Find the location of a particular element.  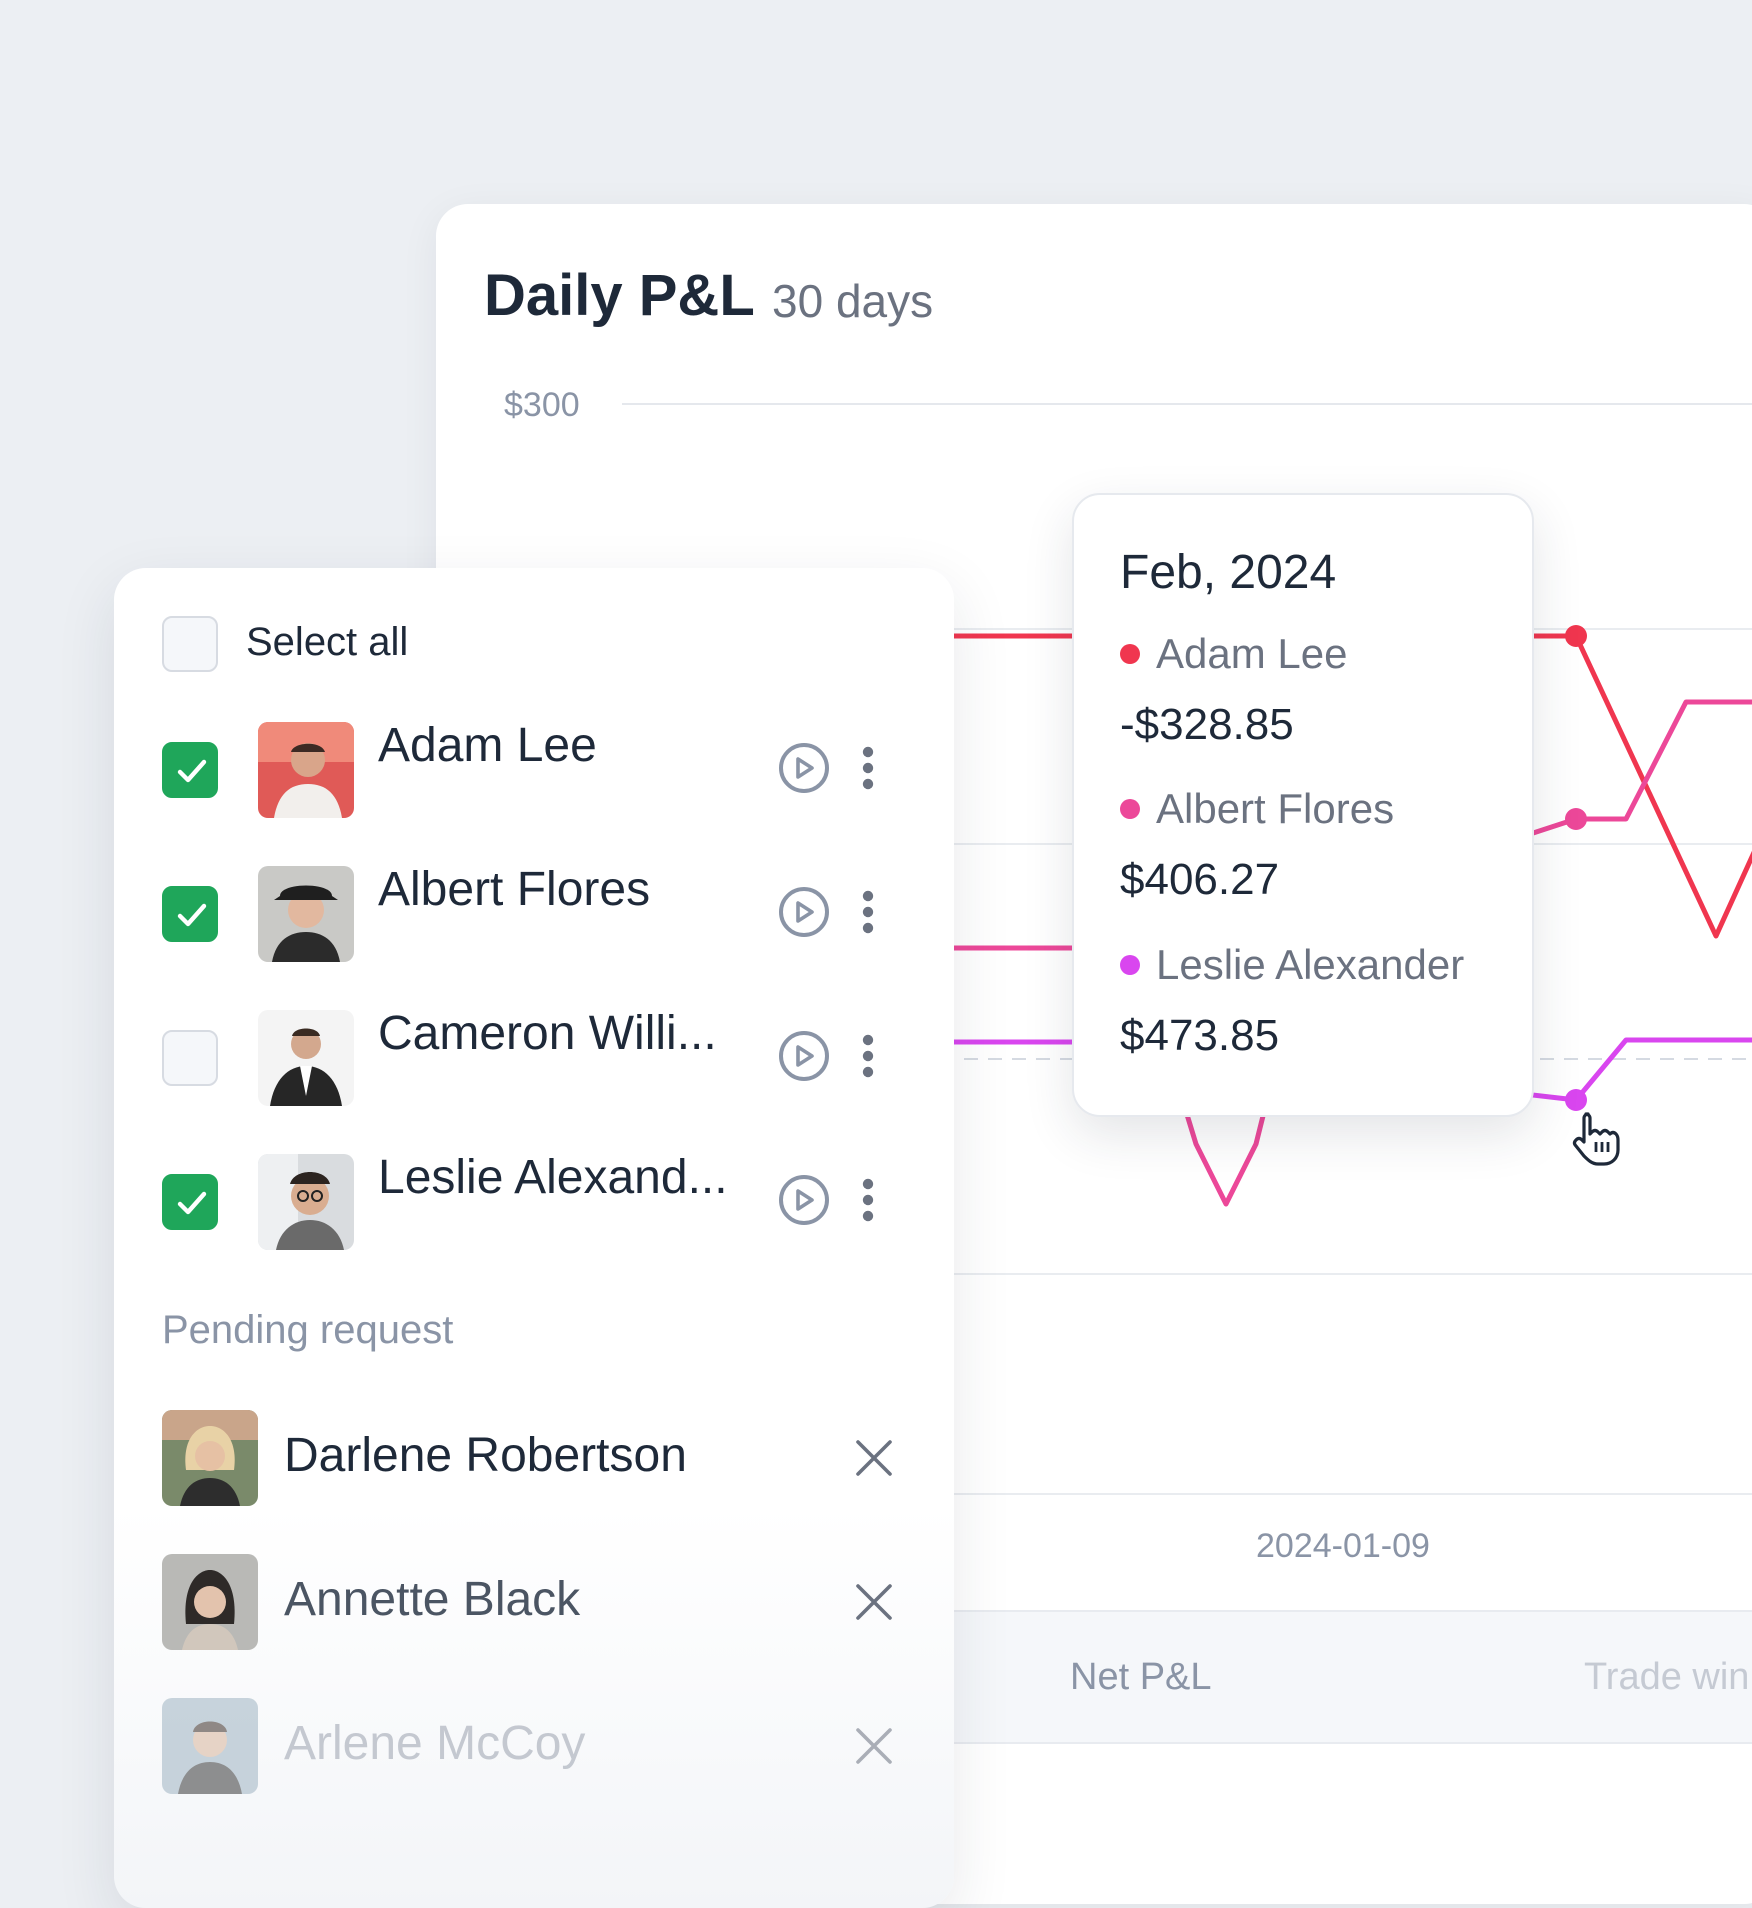

member-checkbox-cameron-williamson is located at coordinates (190, 1058).